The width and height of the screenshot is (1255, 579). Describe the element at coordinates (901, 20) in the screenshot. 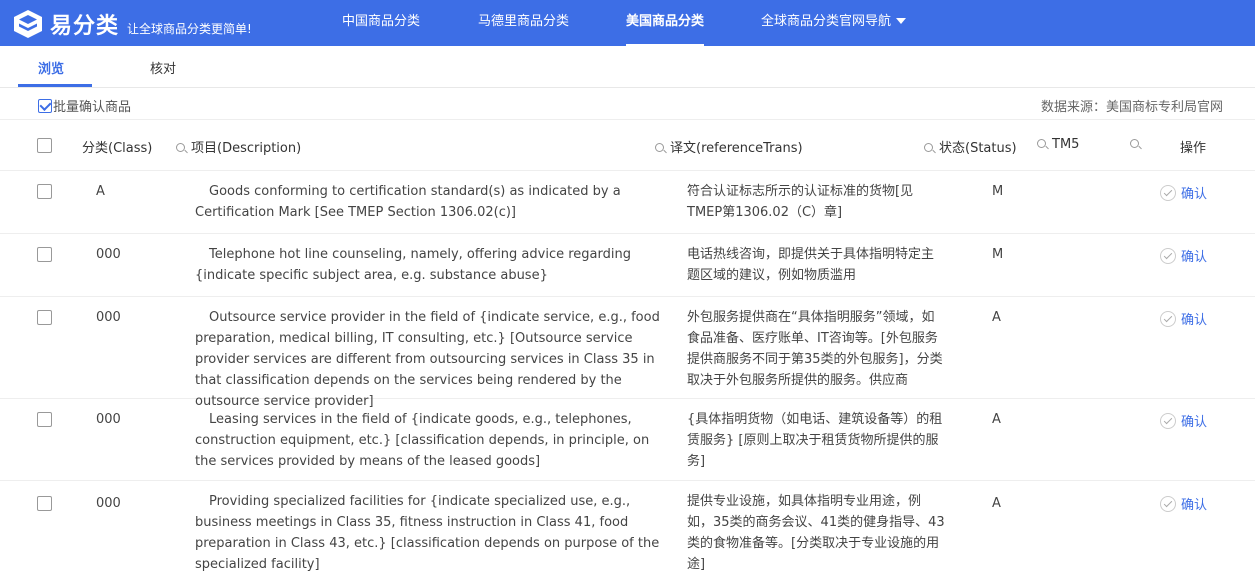

I see `caret-down-icon` at that location.